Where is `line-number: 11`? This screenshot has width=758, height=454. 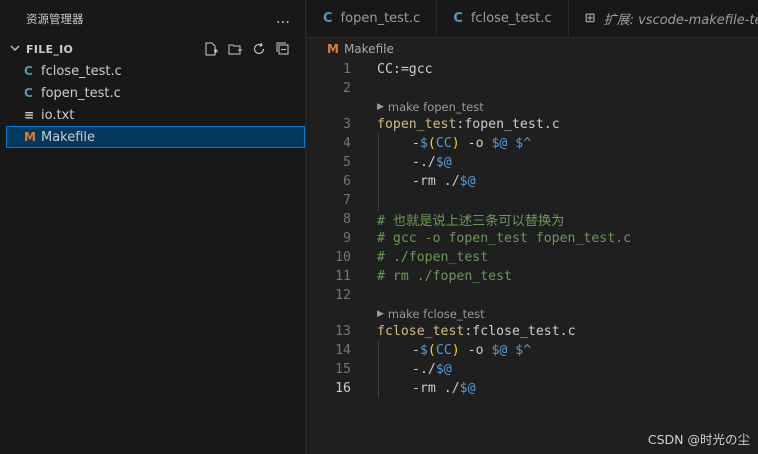
line-number: 11 is located at coordinates (343, 276).